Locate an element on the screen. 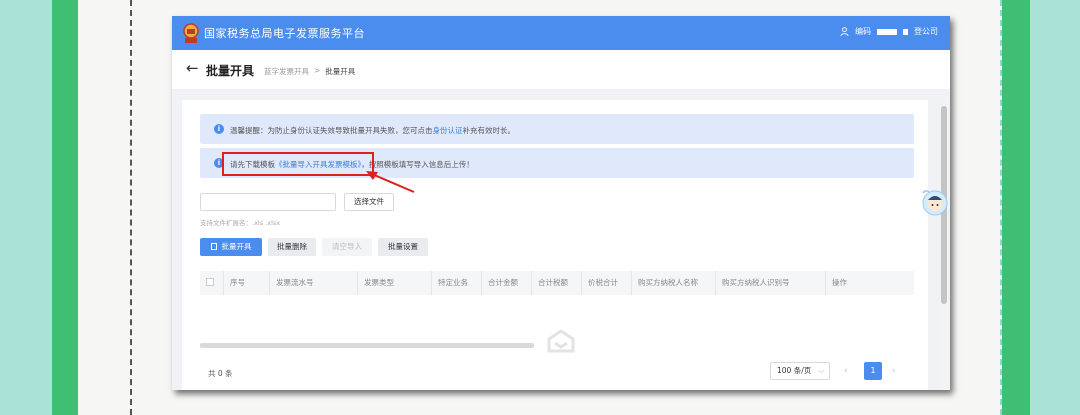 The width and height of the screenshot is (1080, 415). user-name-masked is located at coordinates (887, 31).